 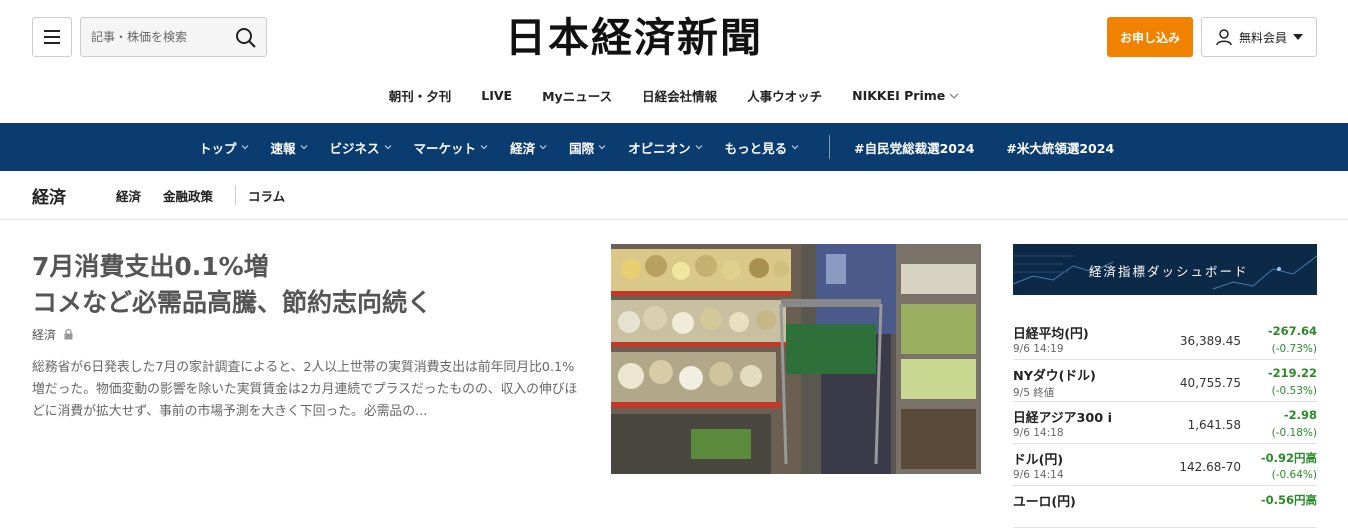 I want to click on user-icon, so click(x=1224, y=37).